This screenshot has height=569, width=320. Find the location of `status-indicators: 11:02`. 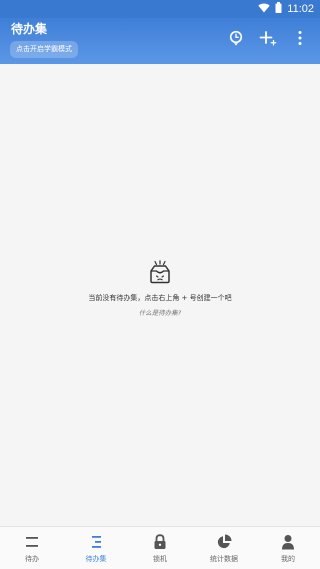

status-indicators: 11:02 is located at coordinates (286, 9).